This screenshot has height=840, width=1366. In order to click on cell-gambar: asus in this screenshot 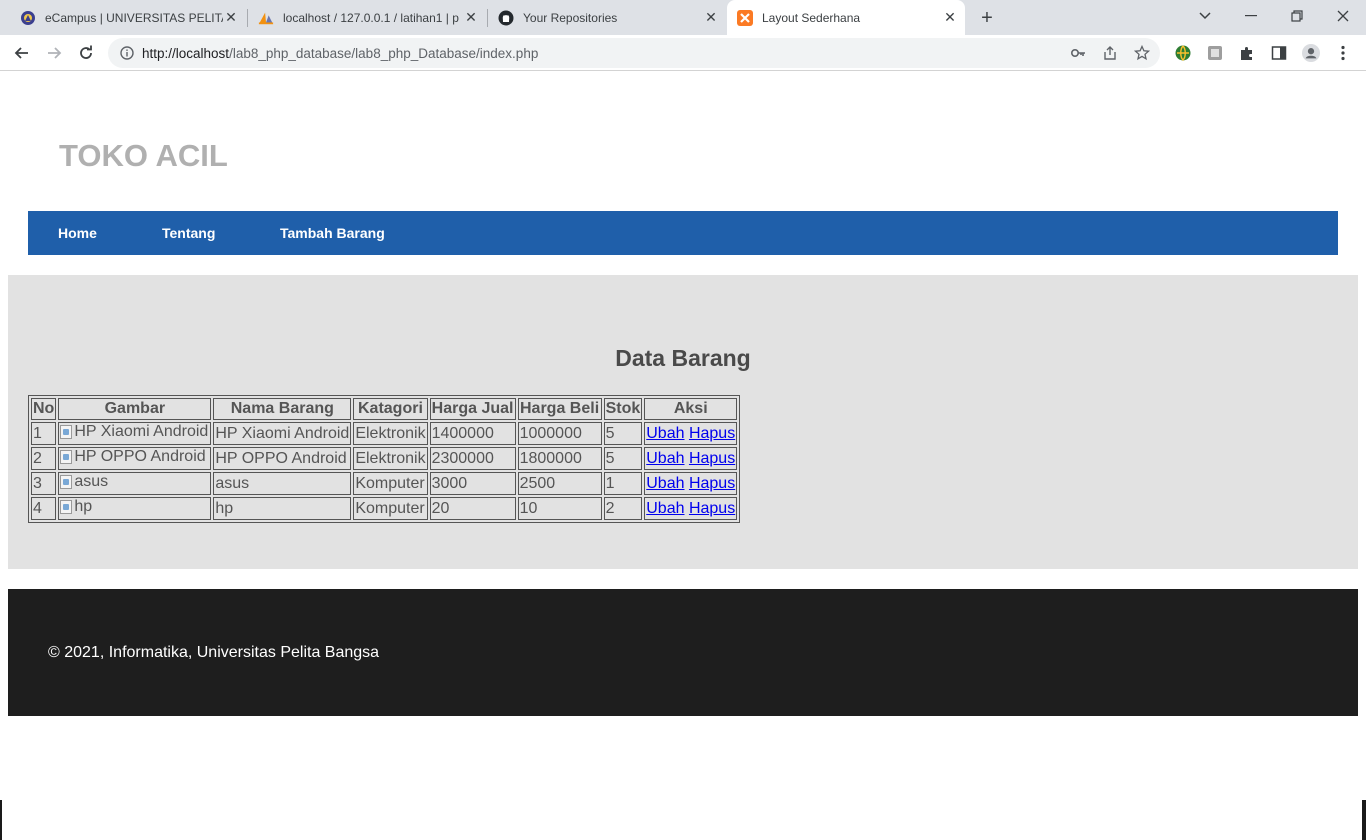, I will do `click(135, 483)`.